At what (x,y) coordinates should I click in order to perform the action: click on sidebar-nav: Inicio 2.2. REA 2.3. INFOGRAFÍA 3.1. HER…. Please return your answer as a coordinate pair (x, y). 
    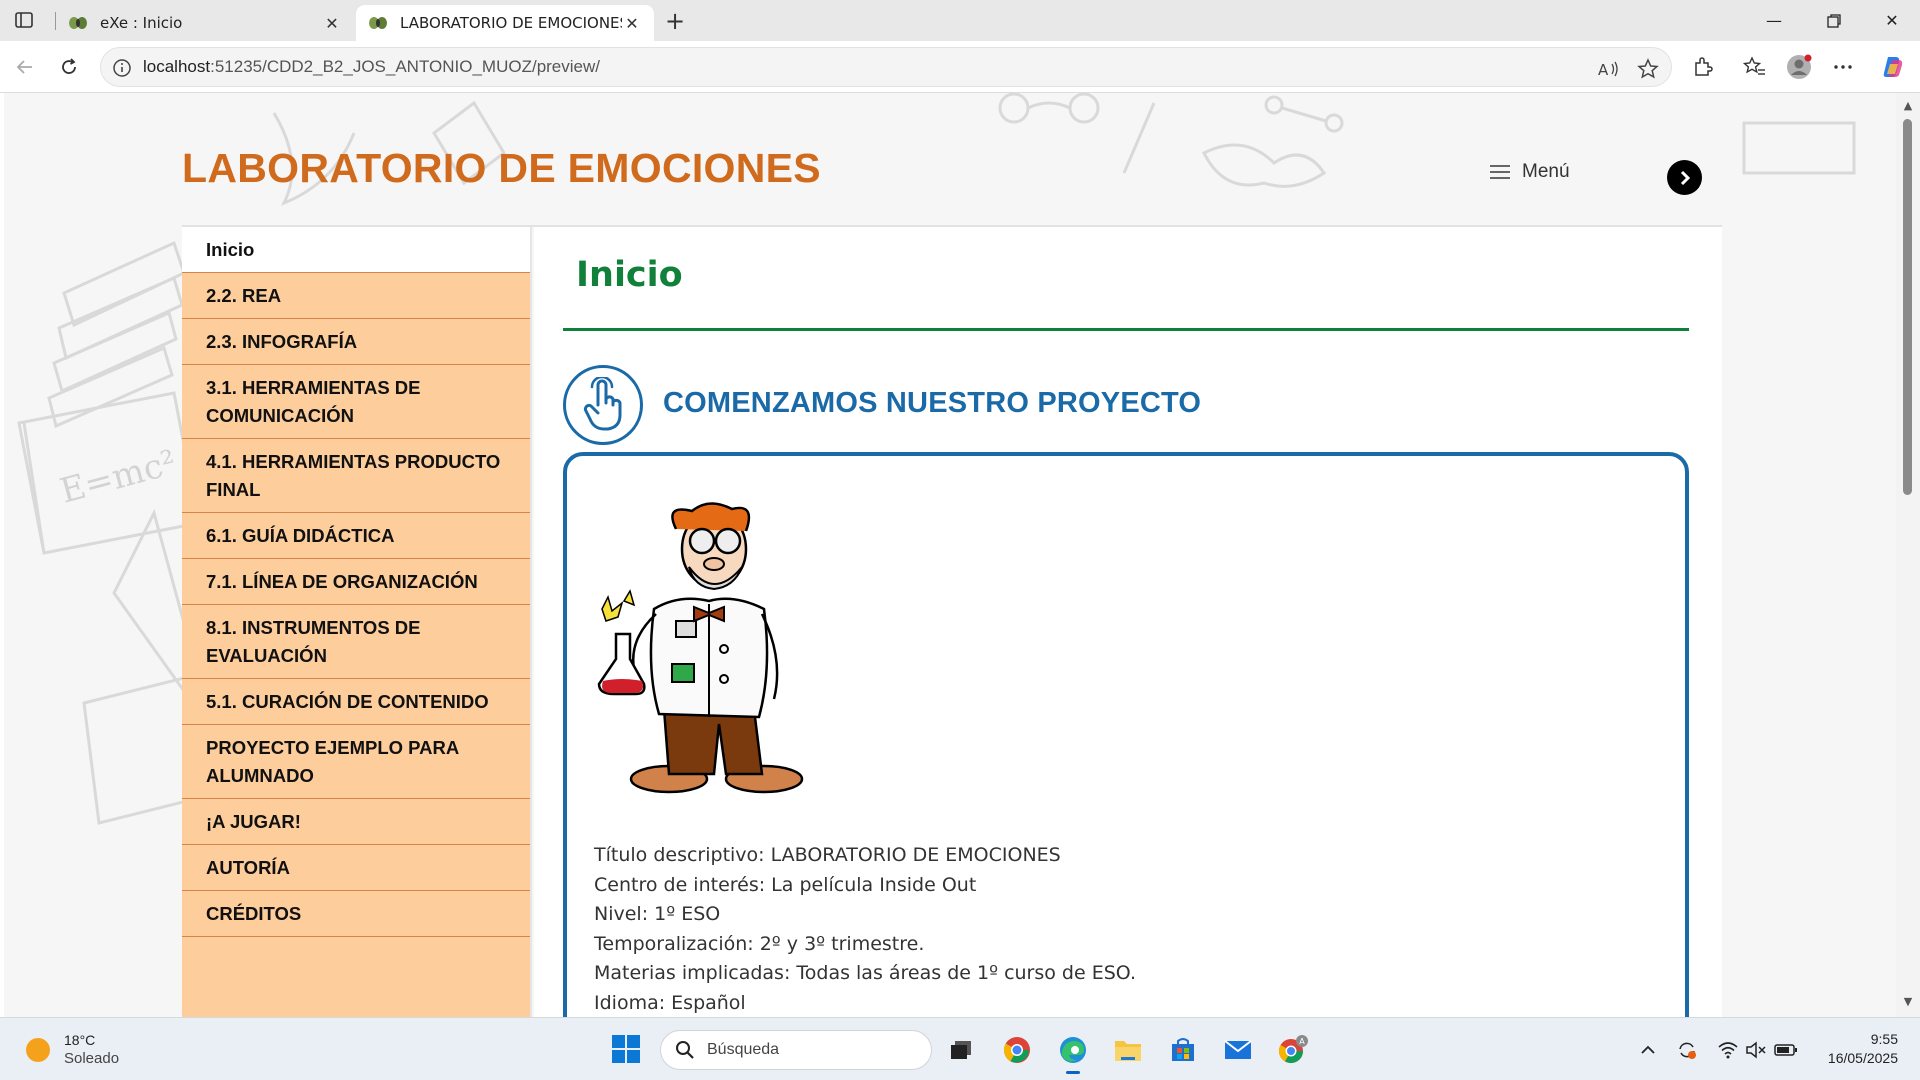
    Looking at the image, I should click on (357, 622).